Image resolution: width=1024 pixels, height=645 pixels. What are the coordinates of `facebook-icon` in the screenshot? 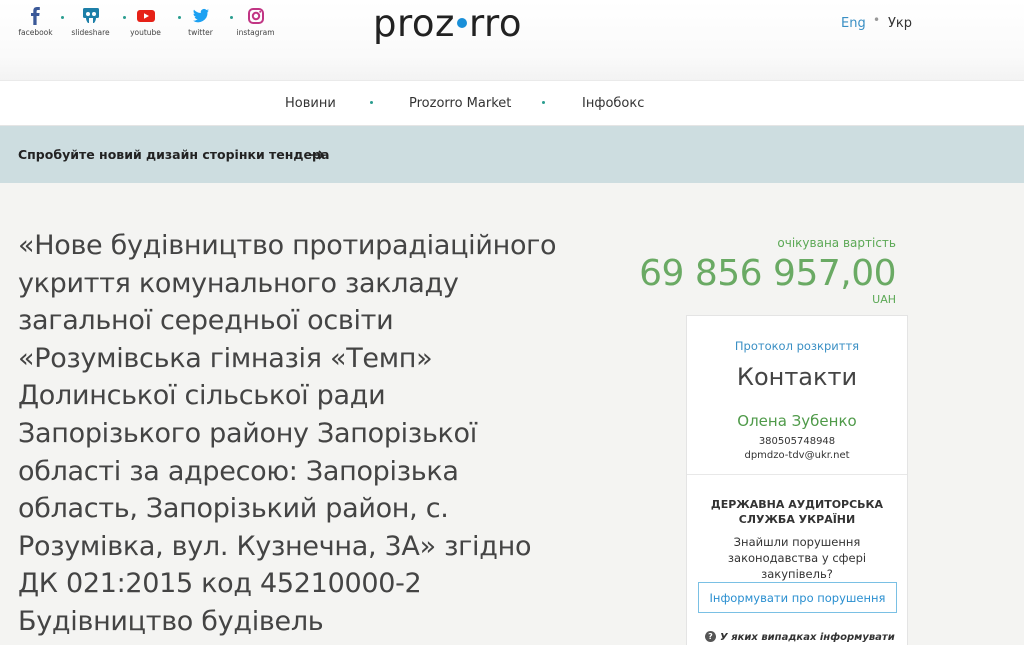 It's located at (35, 16).